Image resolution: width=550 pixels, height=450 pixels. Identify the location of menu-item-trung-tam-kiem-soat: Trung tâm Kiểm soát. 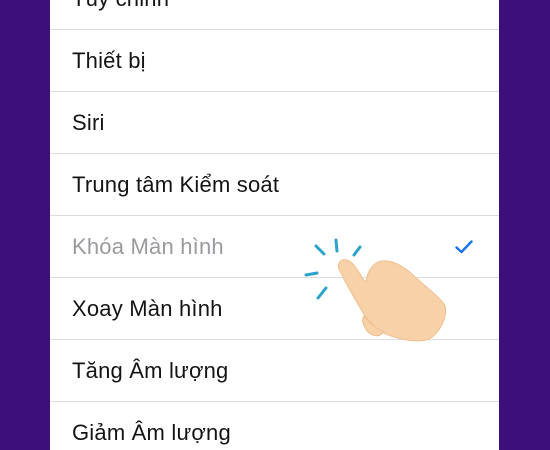
(274, 185).